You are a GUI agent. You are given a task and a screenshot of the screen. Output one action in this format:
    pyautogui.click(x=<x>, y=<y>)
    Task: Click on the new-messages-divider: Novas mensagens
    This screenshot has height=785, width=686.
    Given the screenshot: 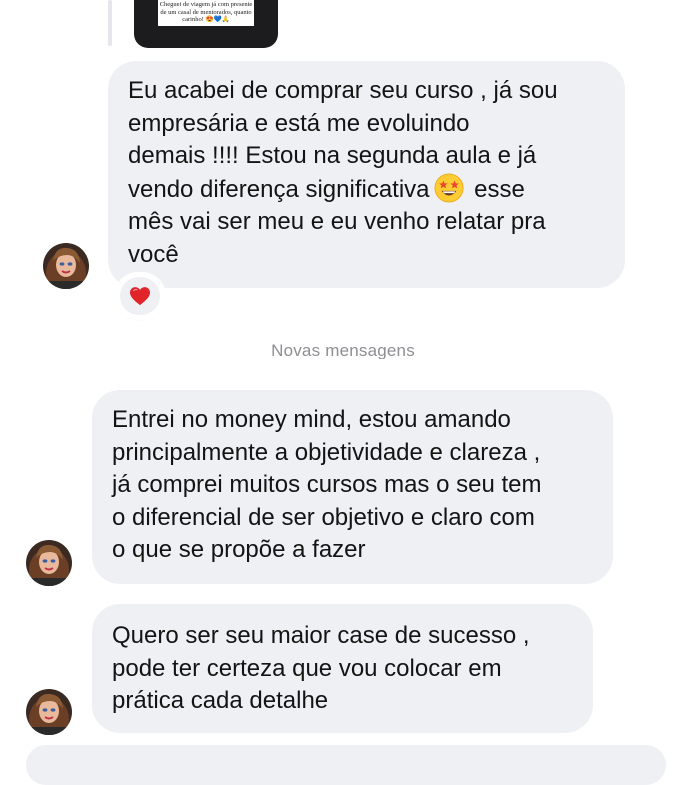 What is the action you would take?
    pyautogui.click(x=343, y=348)
    